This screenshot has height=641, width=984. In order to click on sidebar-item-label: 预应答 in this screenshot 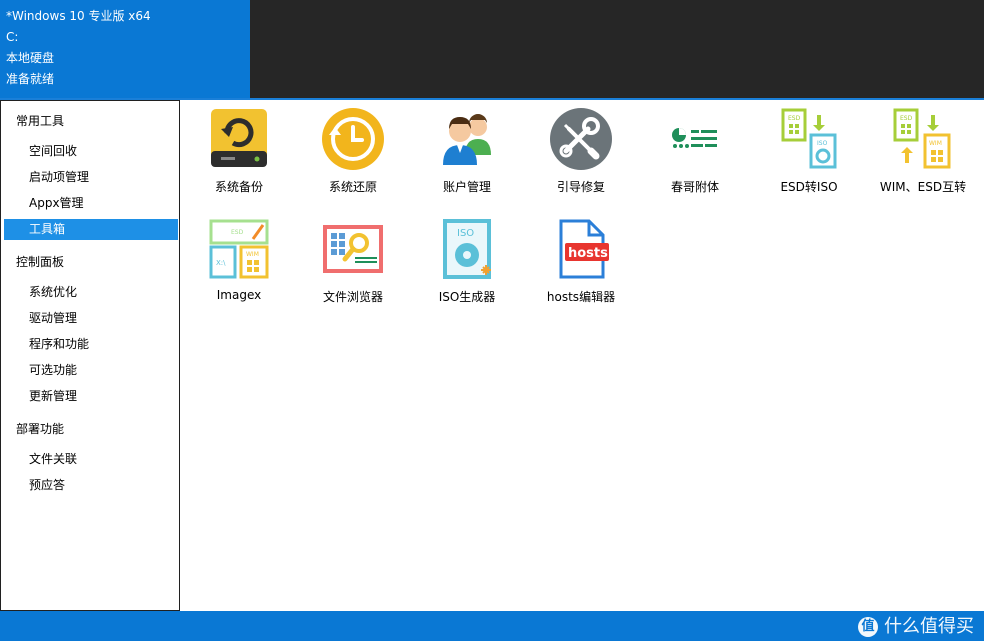, I will do `click(47, 485)`.